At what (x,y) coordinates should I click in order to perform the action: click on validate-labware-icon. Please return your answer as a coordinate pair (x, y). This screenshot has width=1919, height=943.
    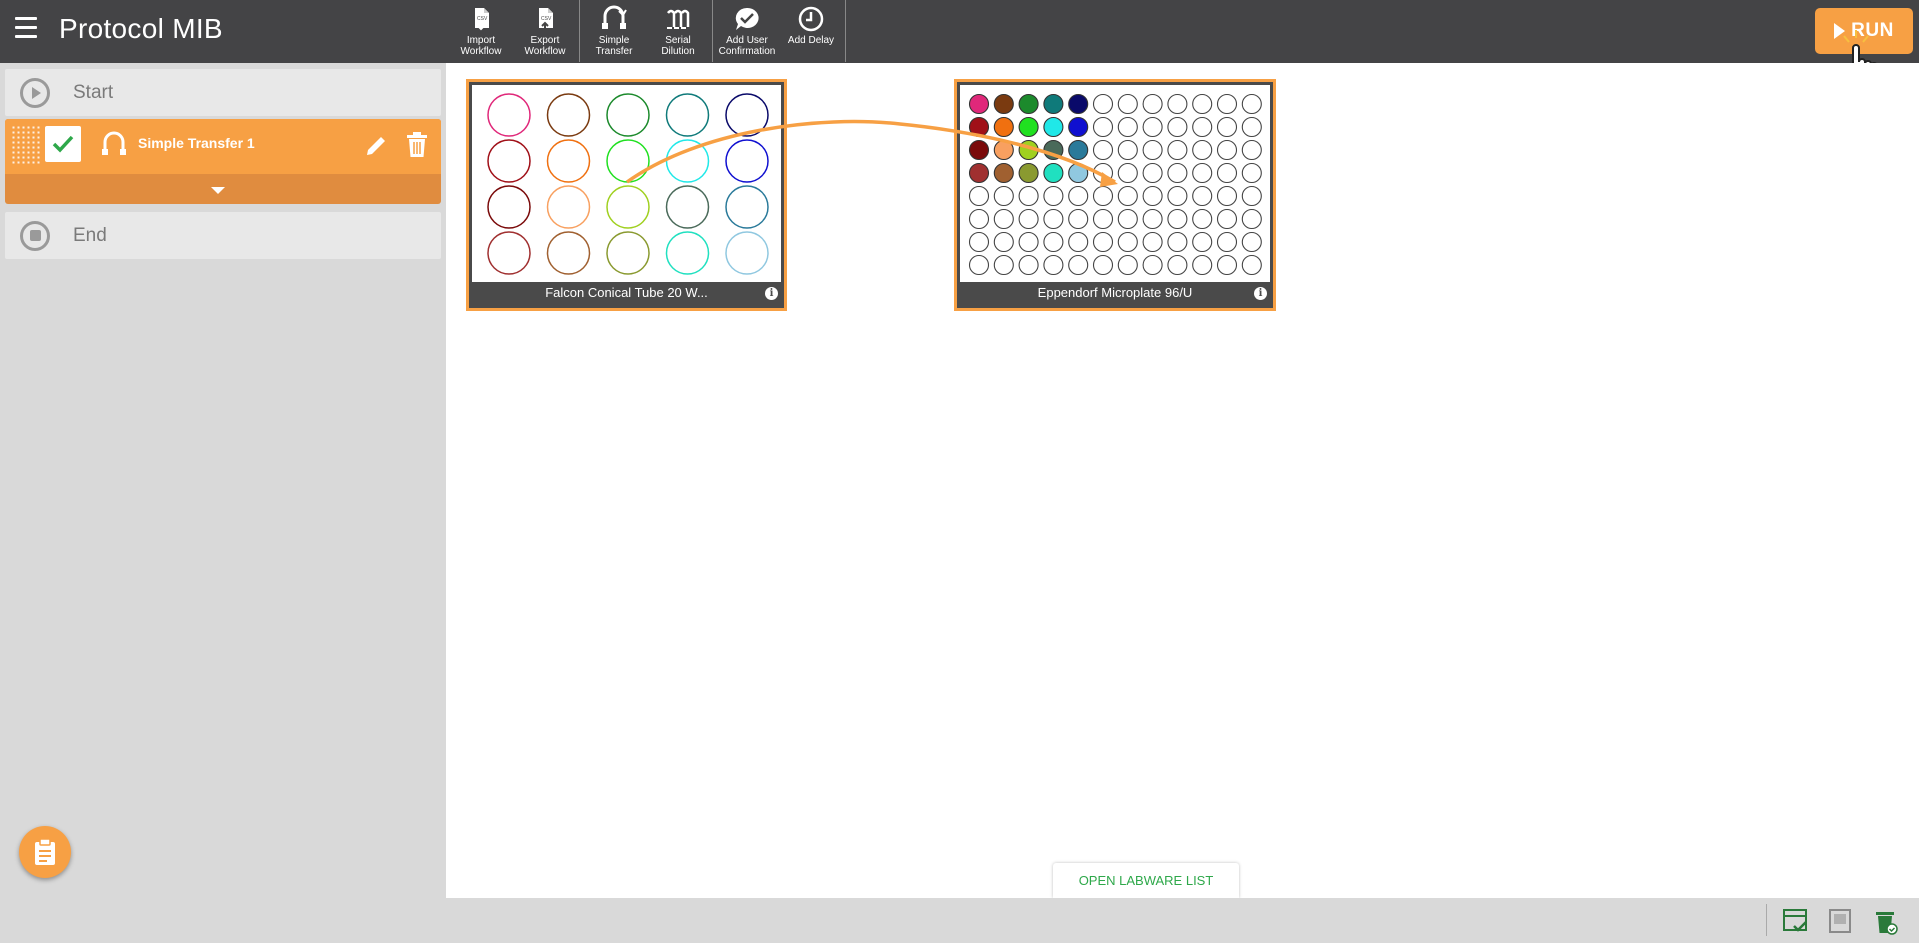
    Looking at the image, I should click on (1796, 921).